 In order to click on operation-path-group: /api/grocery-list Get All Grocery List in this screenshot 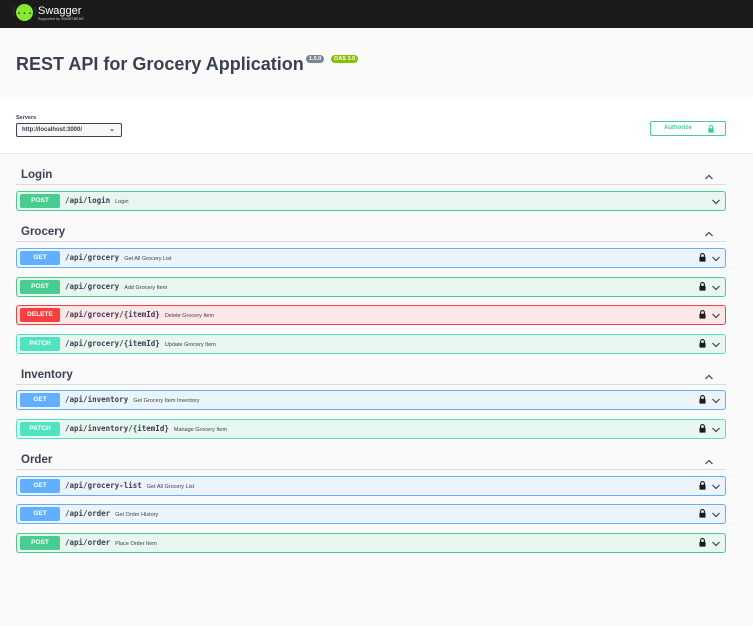, I will do `click(129, 485)`.